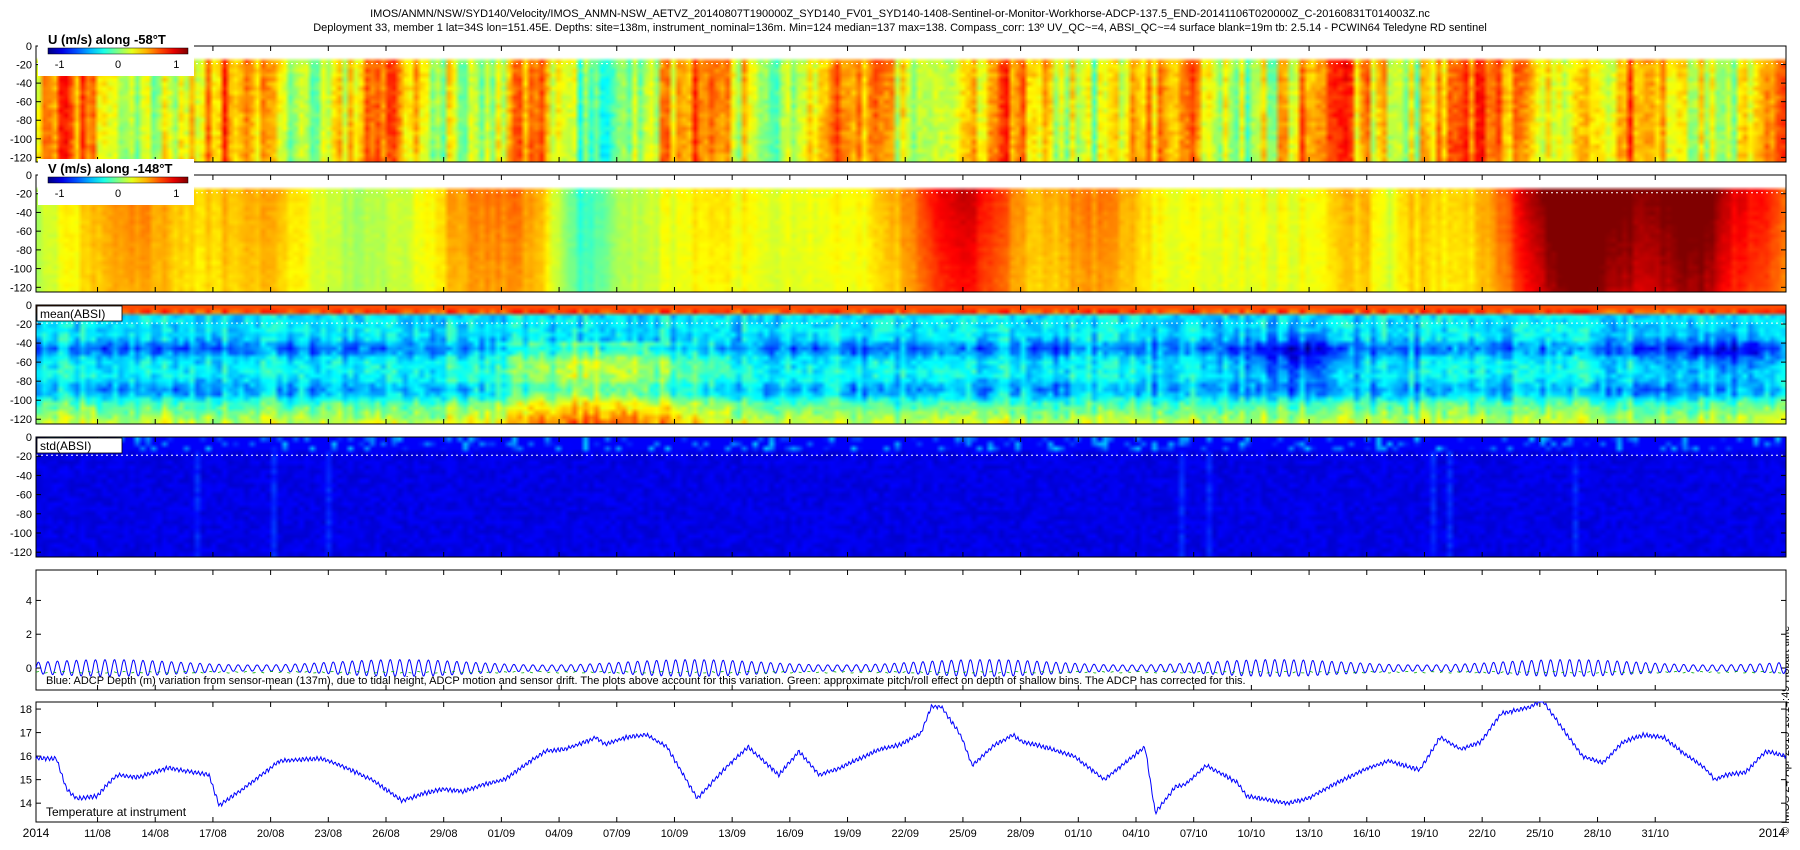 This screenshot has width=1800, height=850. What do you see at coordinates (29, 635) in the screenshot?
I see `y-tick-label: 2` at bounding box center [29, 635].